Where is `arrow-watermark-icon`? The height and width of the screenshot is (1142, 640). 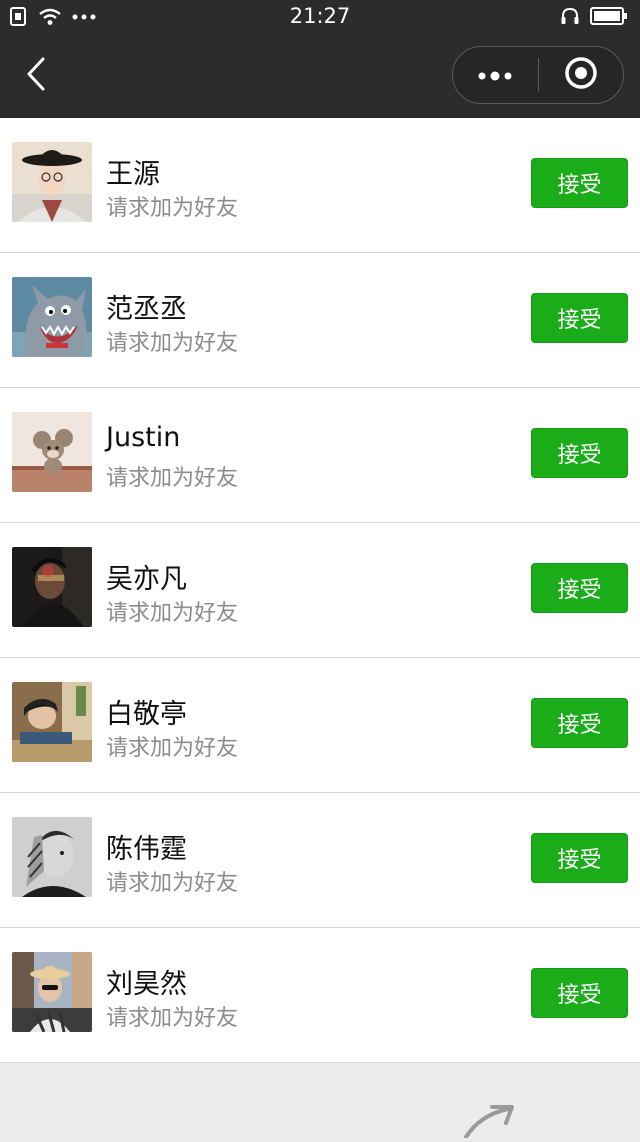 arrow-watermark-icon is located at coordinates (490, 1122).